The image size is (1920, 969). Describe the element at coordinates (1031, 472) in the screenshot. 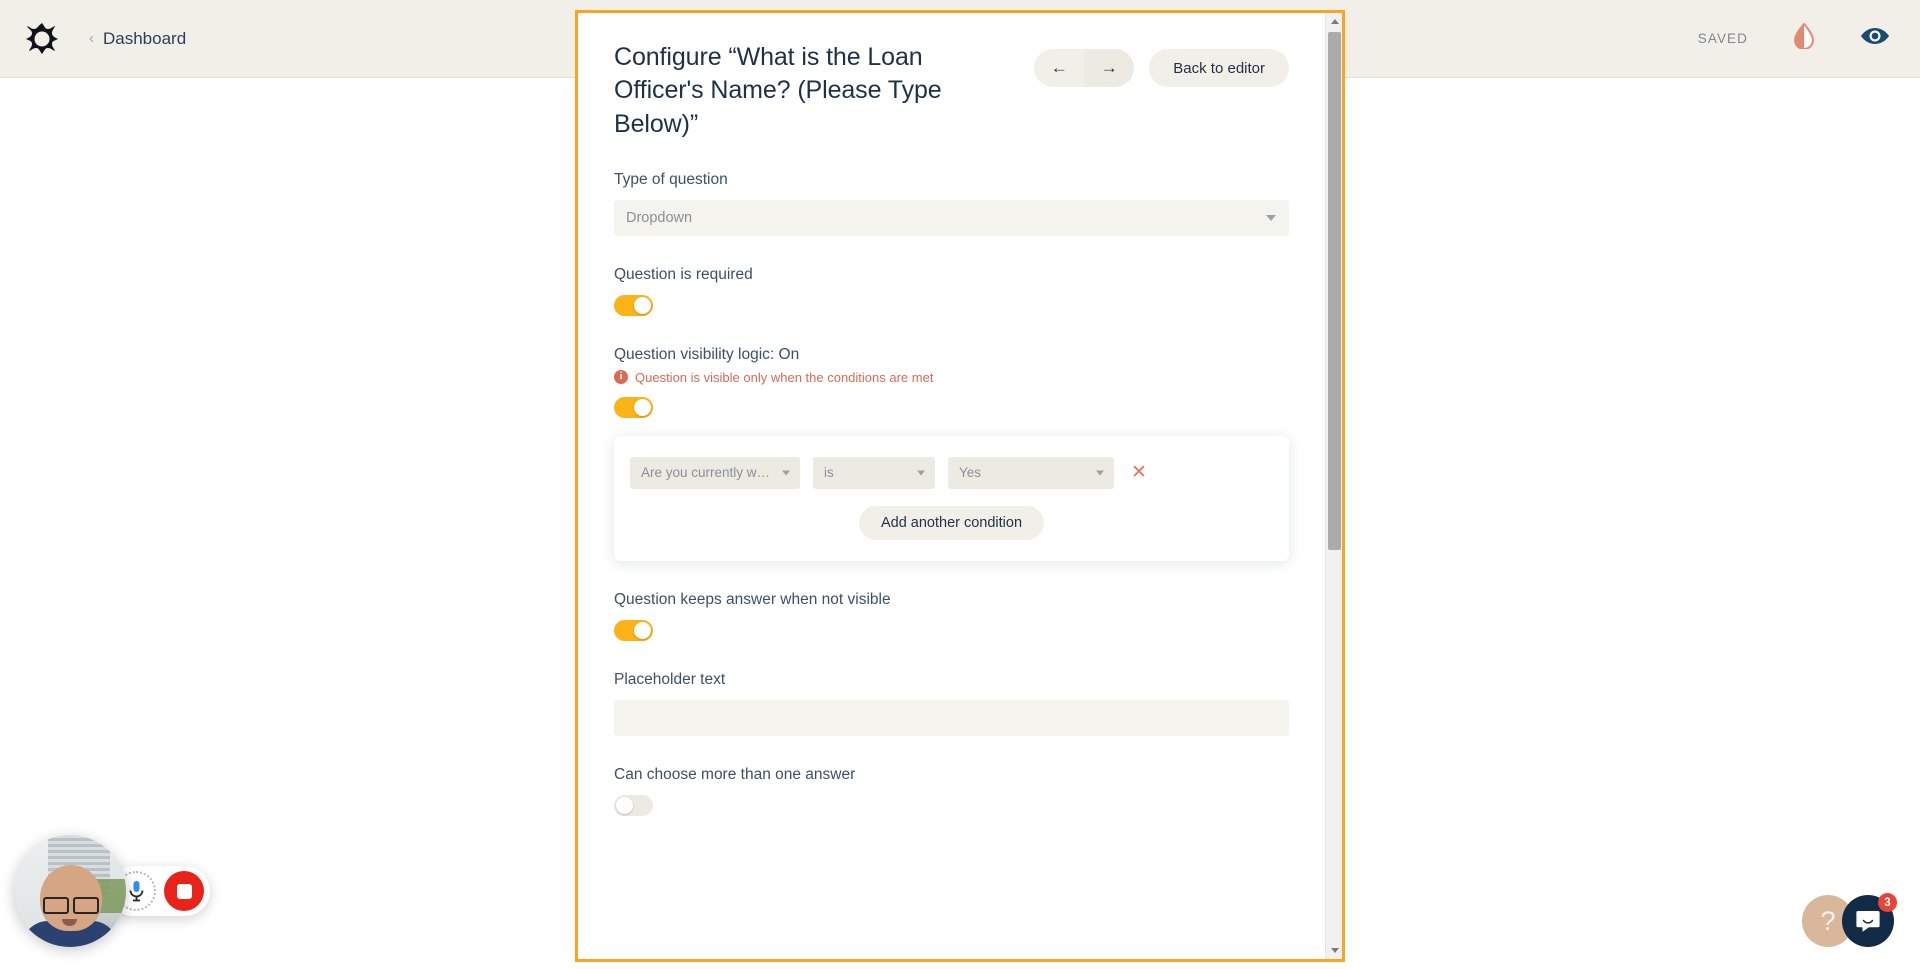

I see `condition-value-select: Yes` at that location.